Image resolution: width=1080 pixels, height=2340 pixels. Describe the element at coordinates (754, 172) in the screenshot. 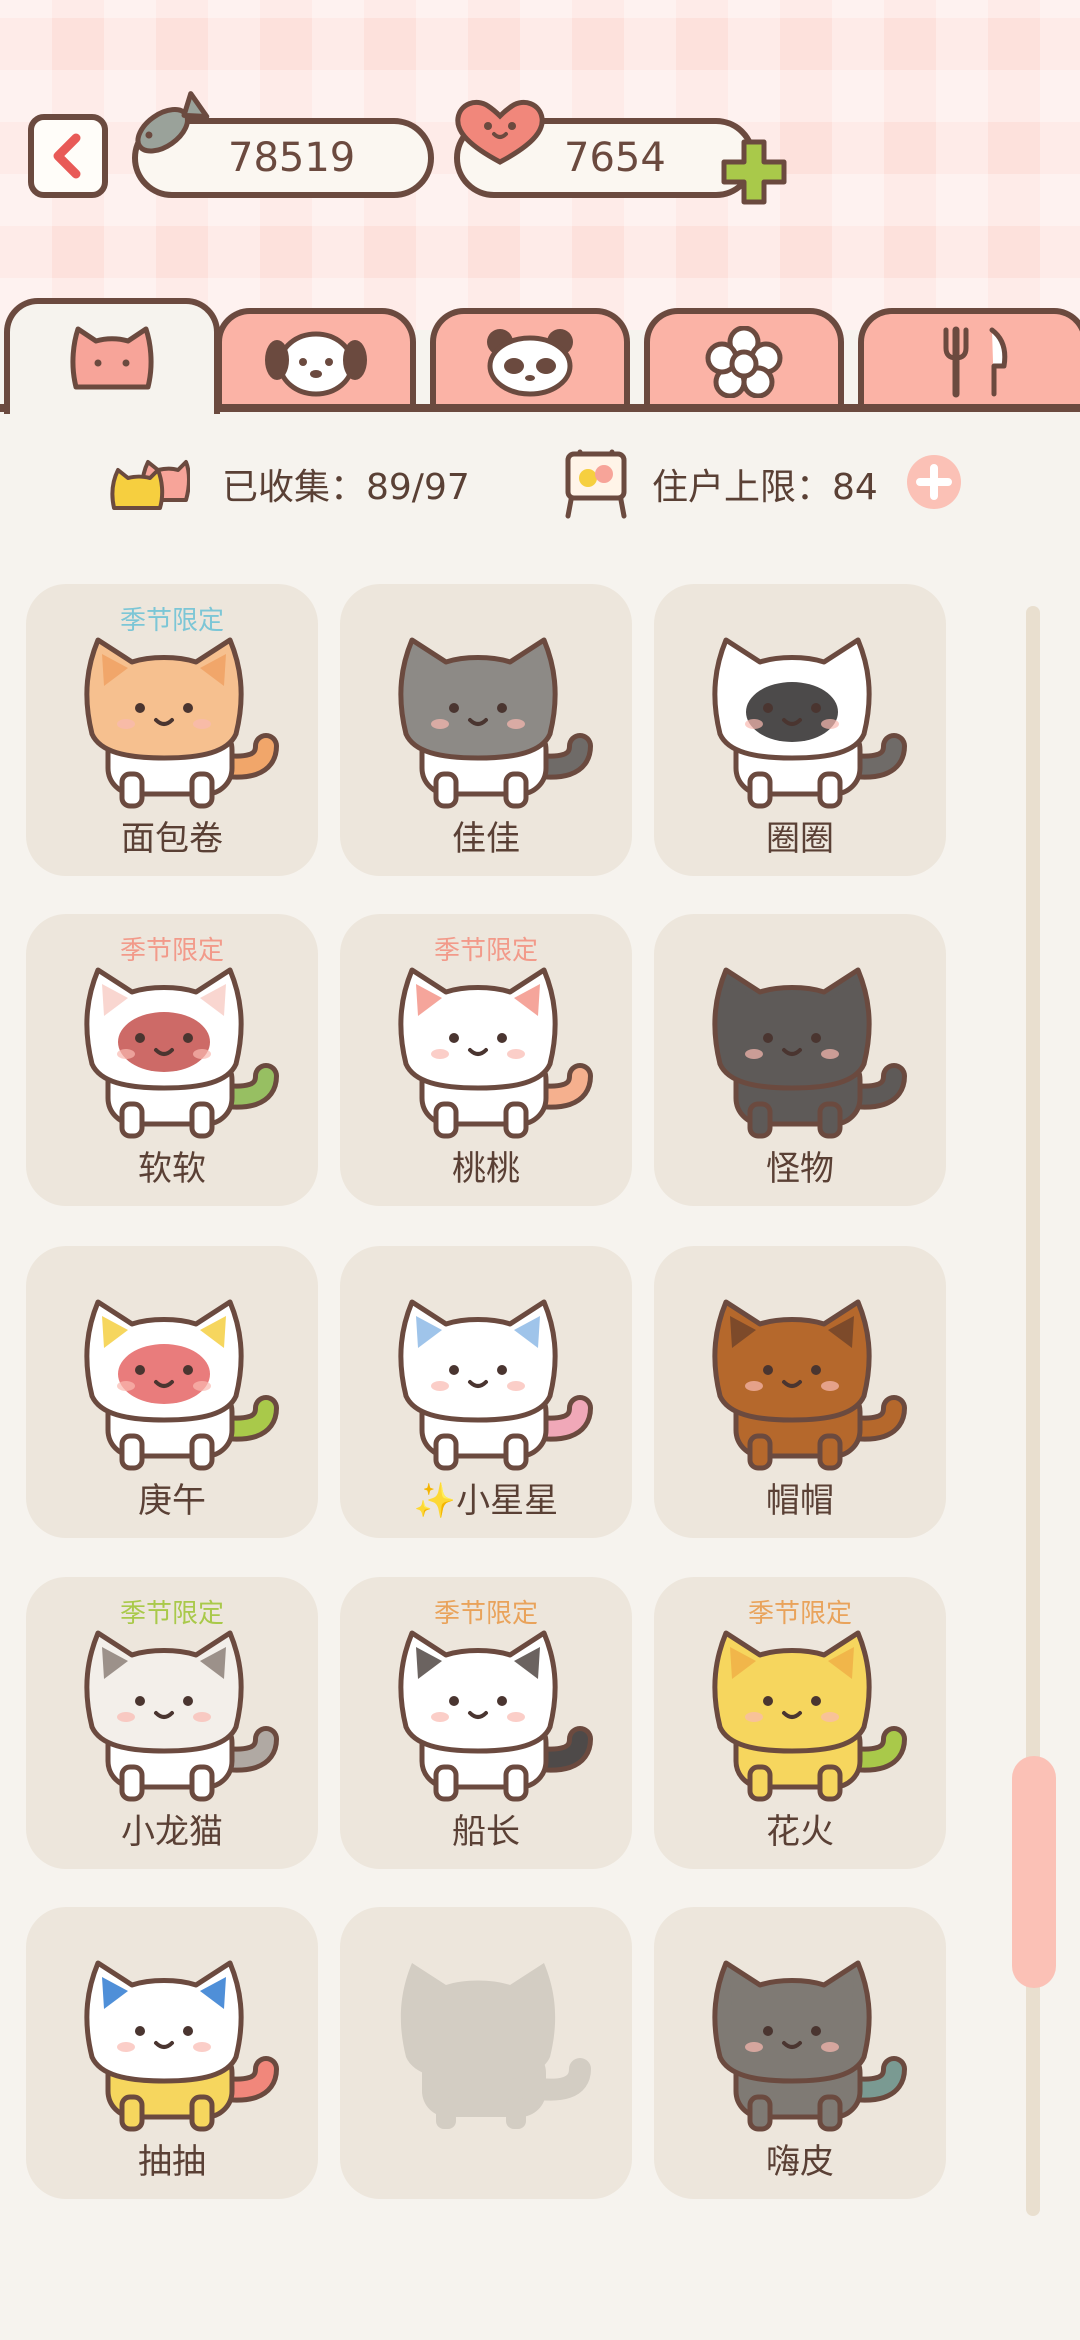

I see `add-hearts-button` at that location.